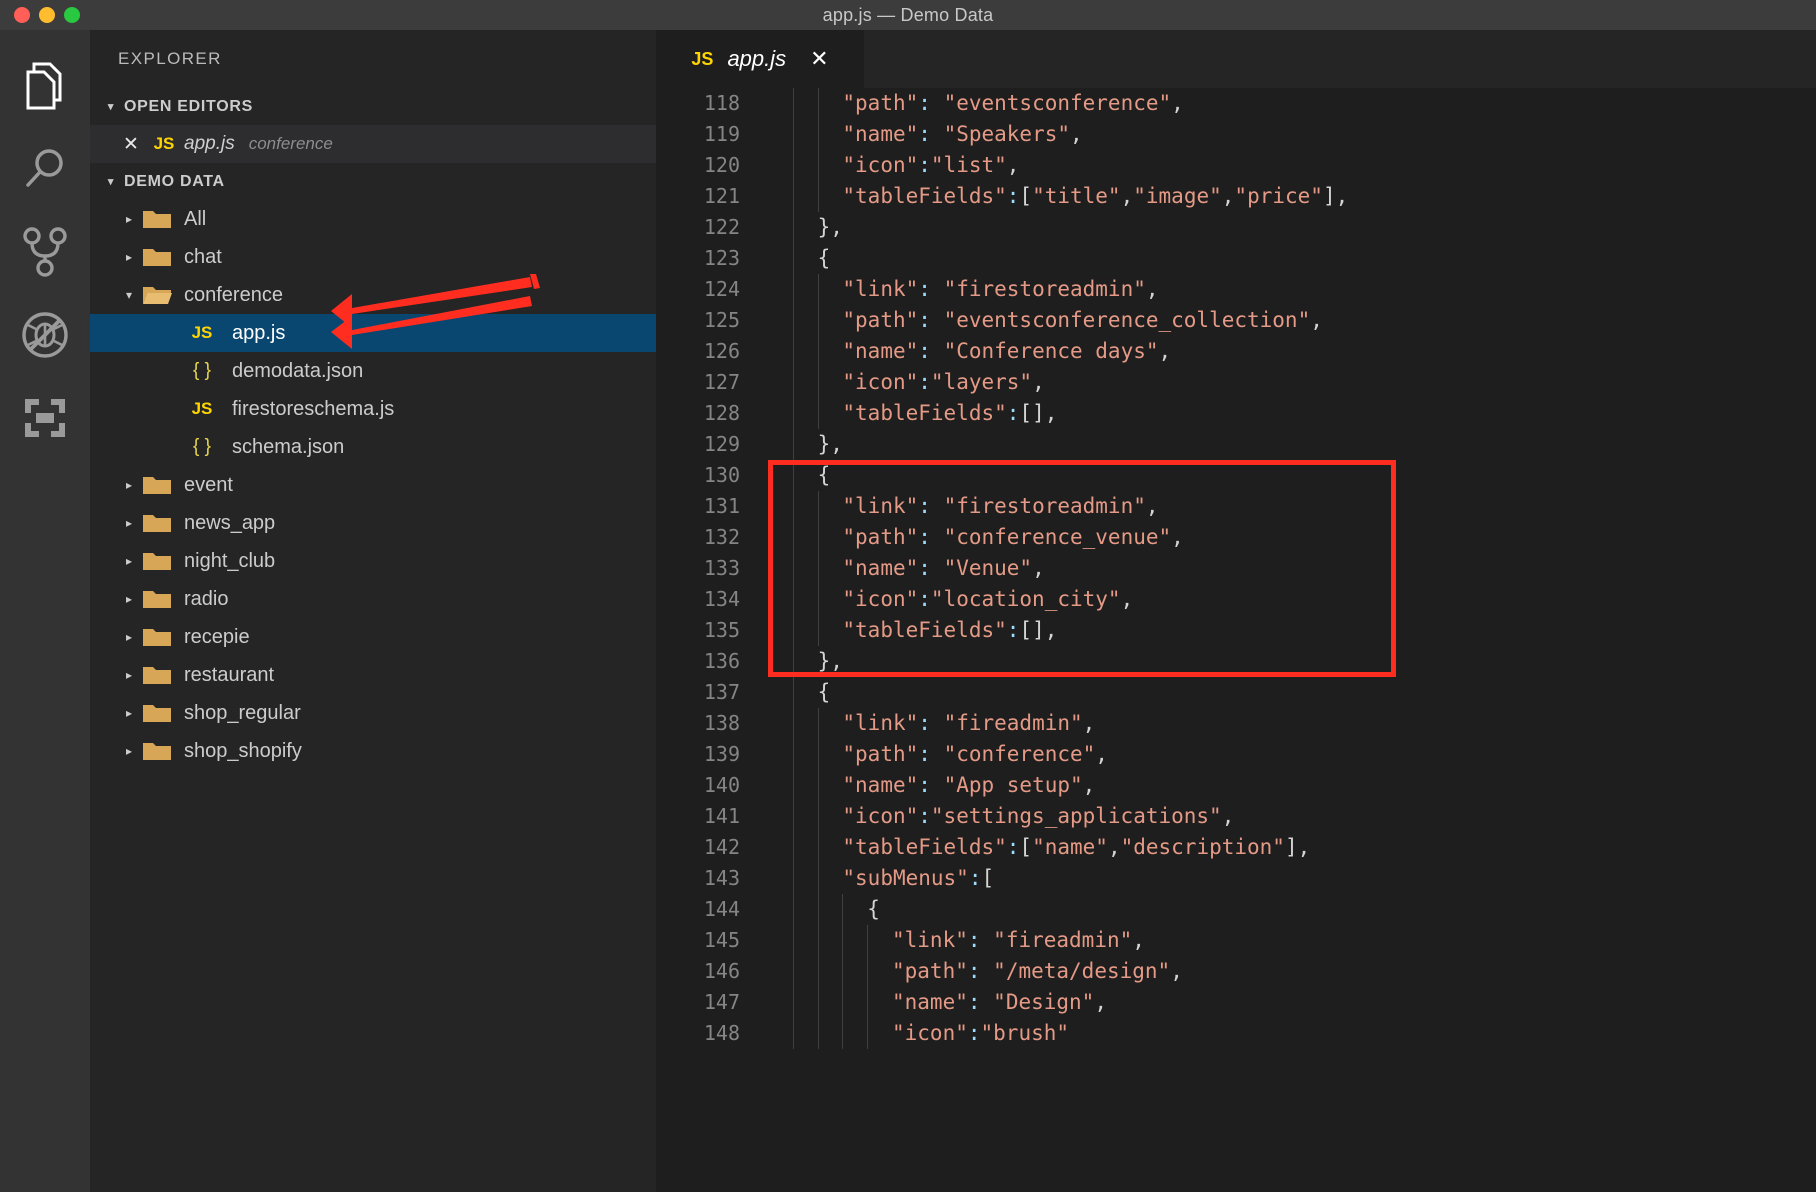 The image size is (1816, 1192). I want to click on tree-folder-chat: ▸ chat, so click(373, 257).